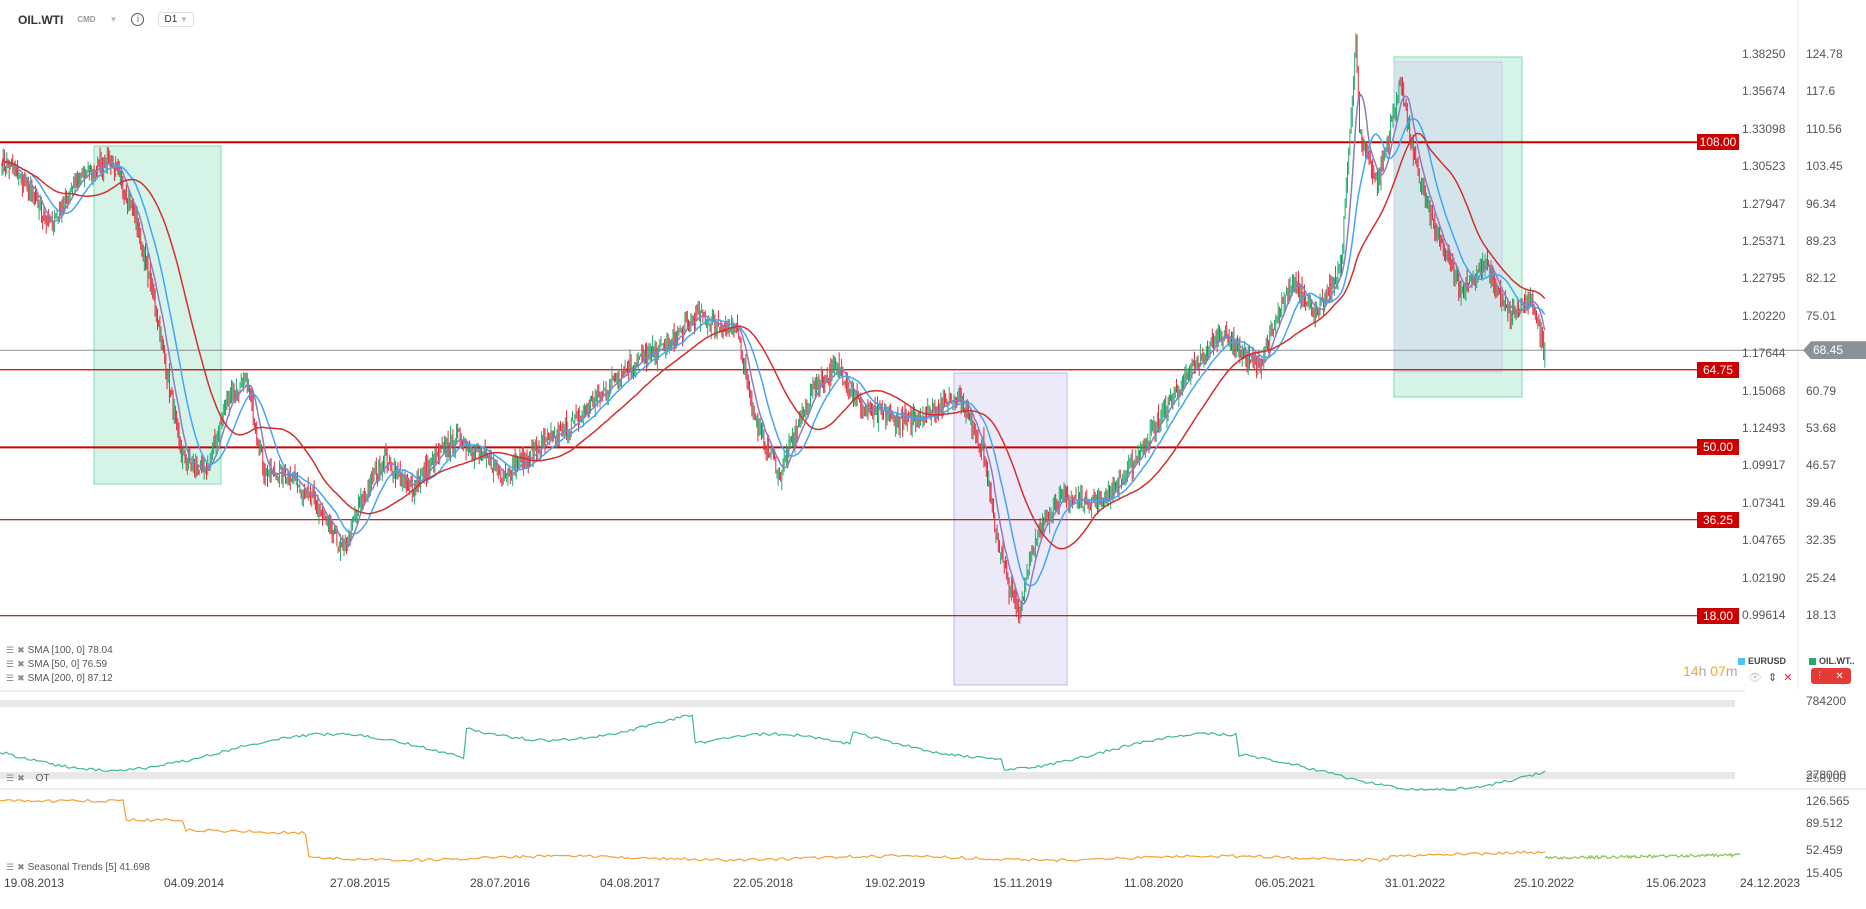 The height and width of the screenshot is (909, 1866). What do you see at coordinates (1831, 676) in the screenshot?
I see `series-controls: ⫶ ✕` at bounding box center [1831, 676].